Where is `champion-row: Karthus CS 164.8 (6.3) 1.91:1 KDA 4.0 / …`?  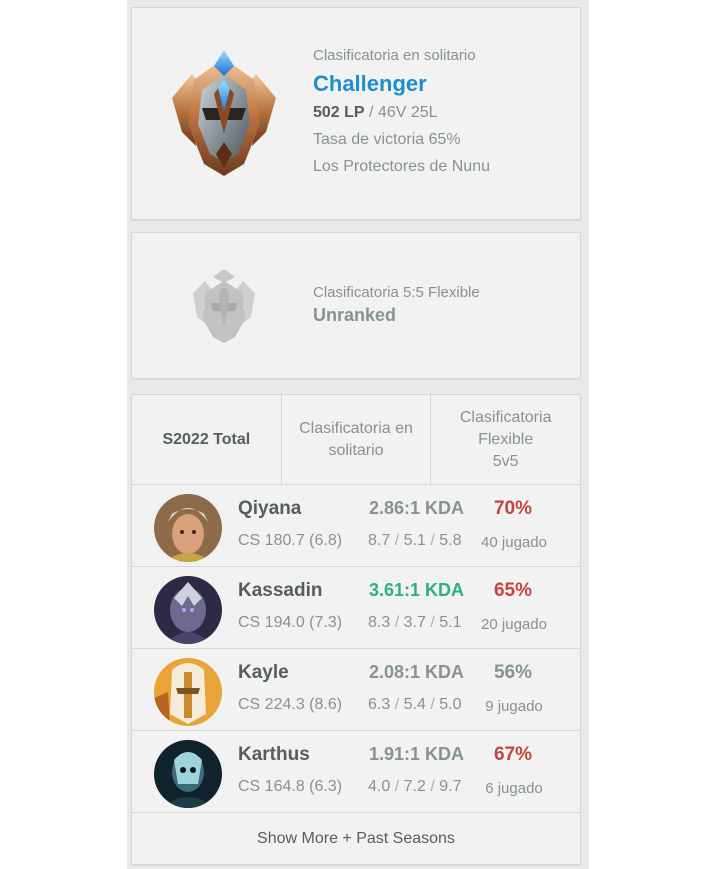
champion-row: Karthus CS 164.8 (6.3) 1.91:1 KDA 4.0 / … is located at coordinates (356, 772).